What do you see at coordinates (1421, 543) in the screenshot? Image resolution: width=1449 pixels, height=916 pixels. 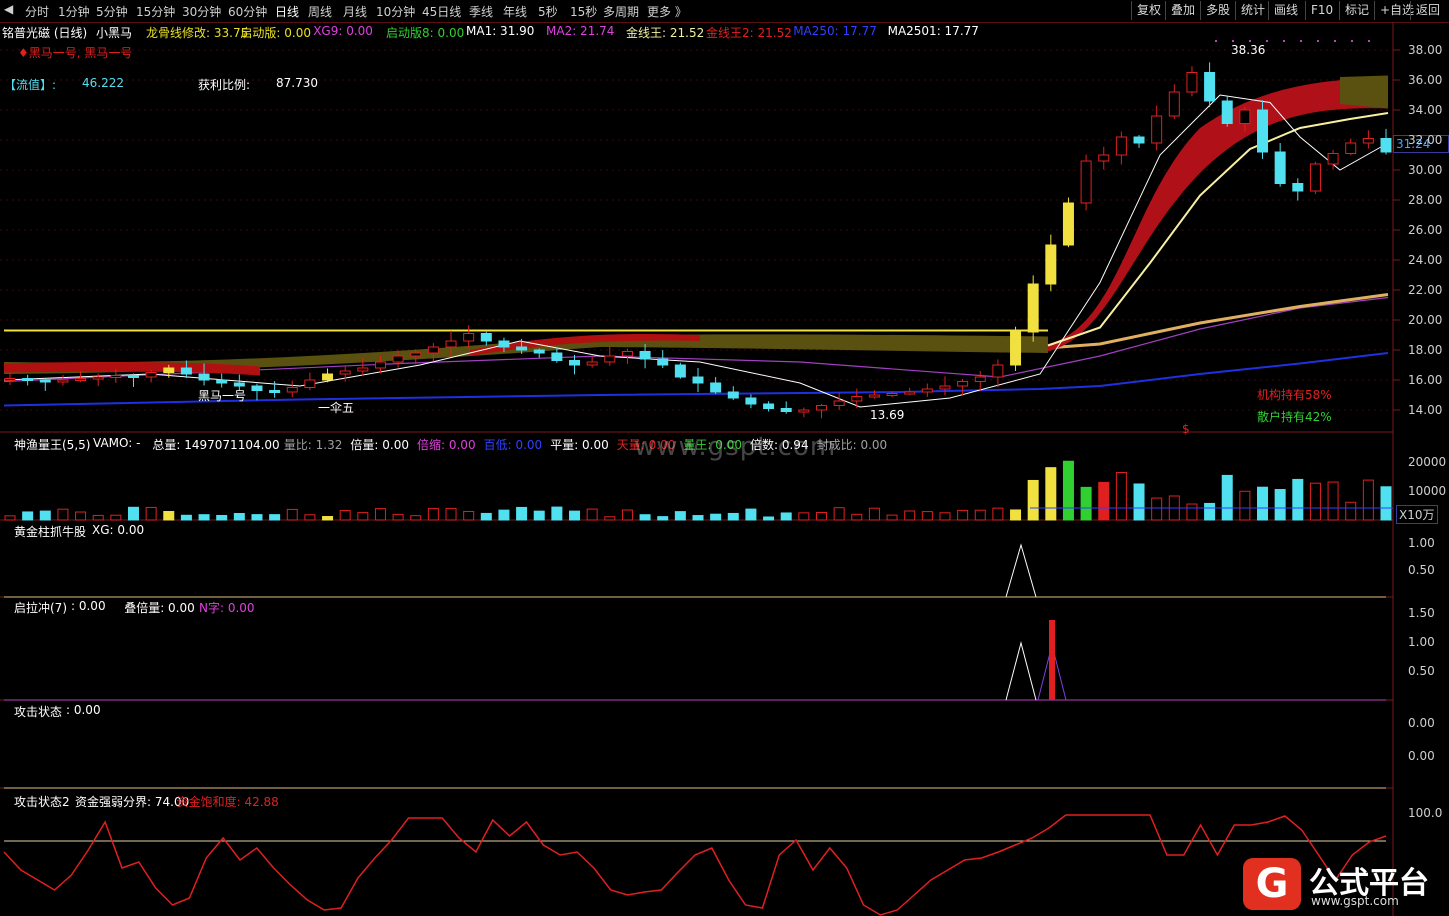 I see `xg-tick-1: 1.00` at bounding box center [1421, 543].